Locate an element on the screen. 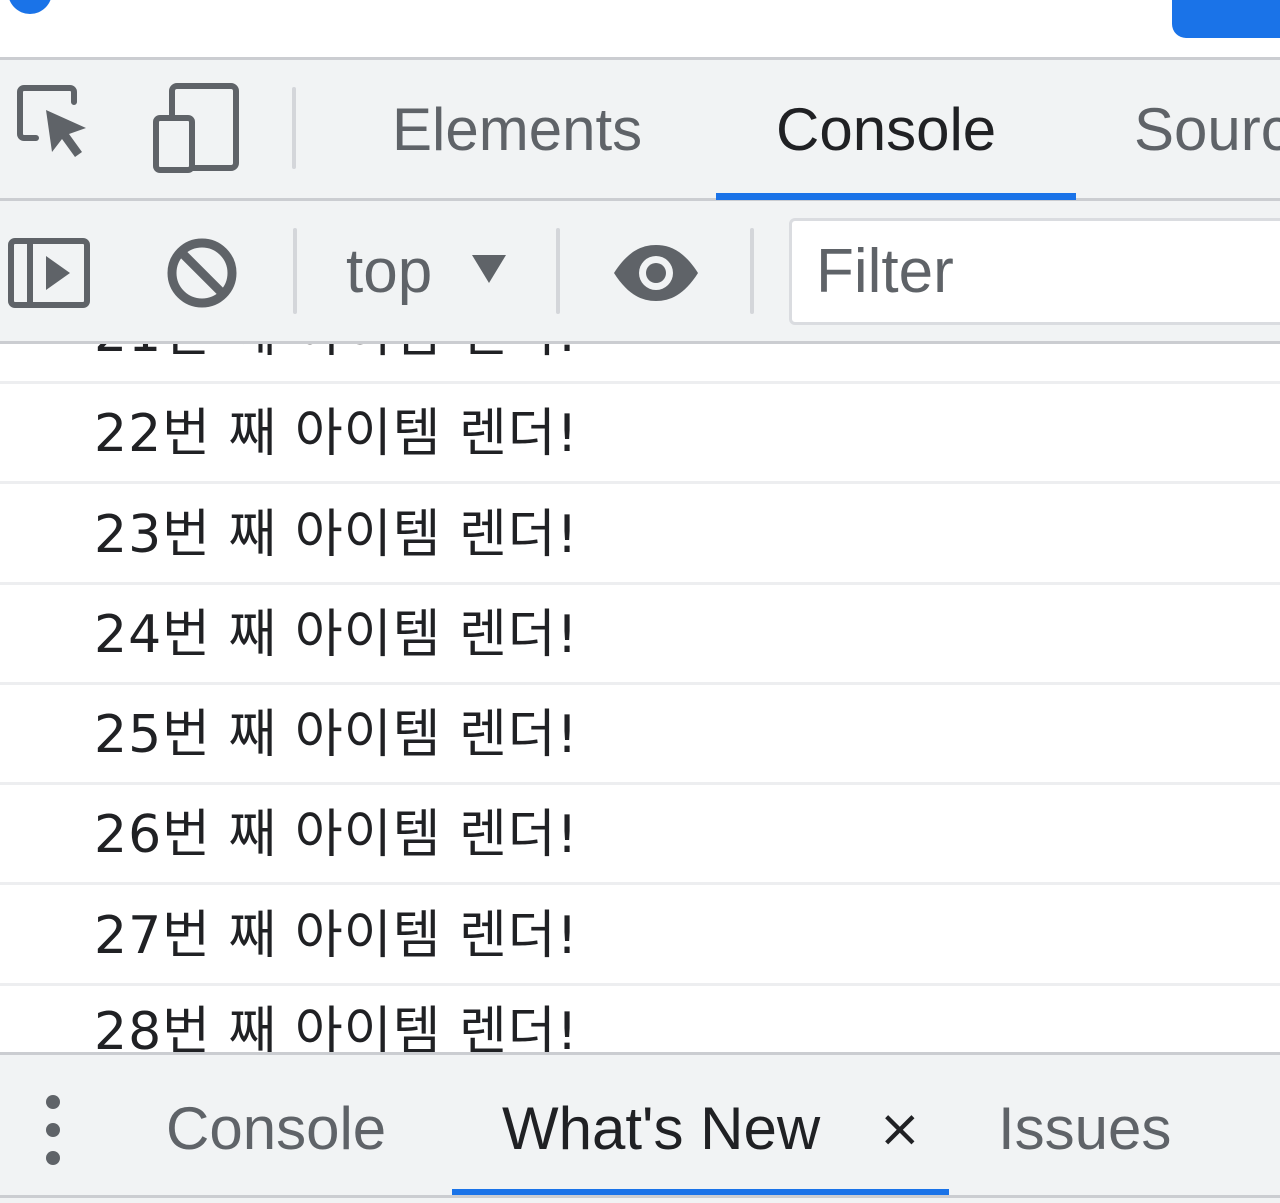  drawer-tab-issues: Issues is located at coordinates (1084, 1127).